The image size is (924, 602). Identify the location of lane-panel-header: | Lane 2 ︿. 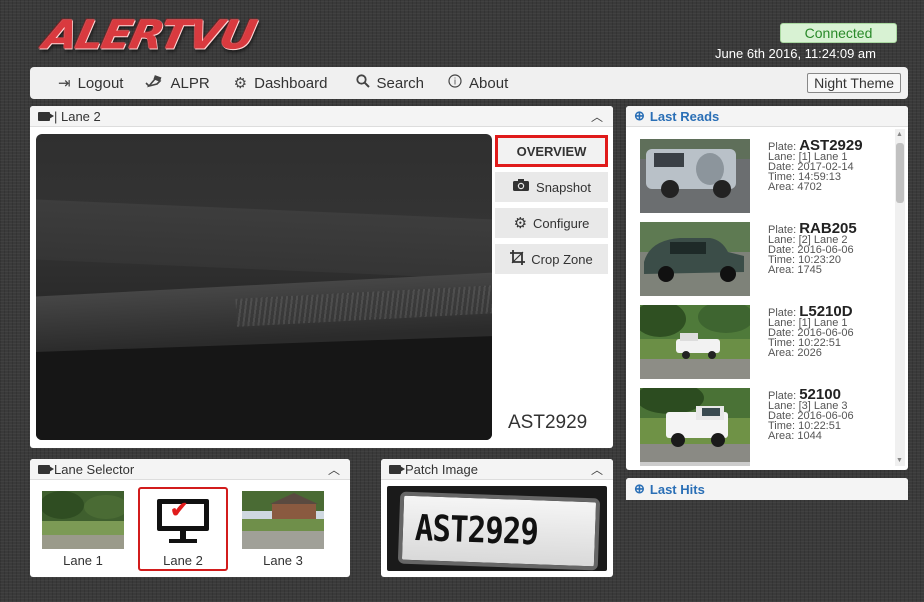
(321, 116).